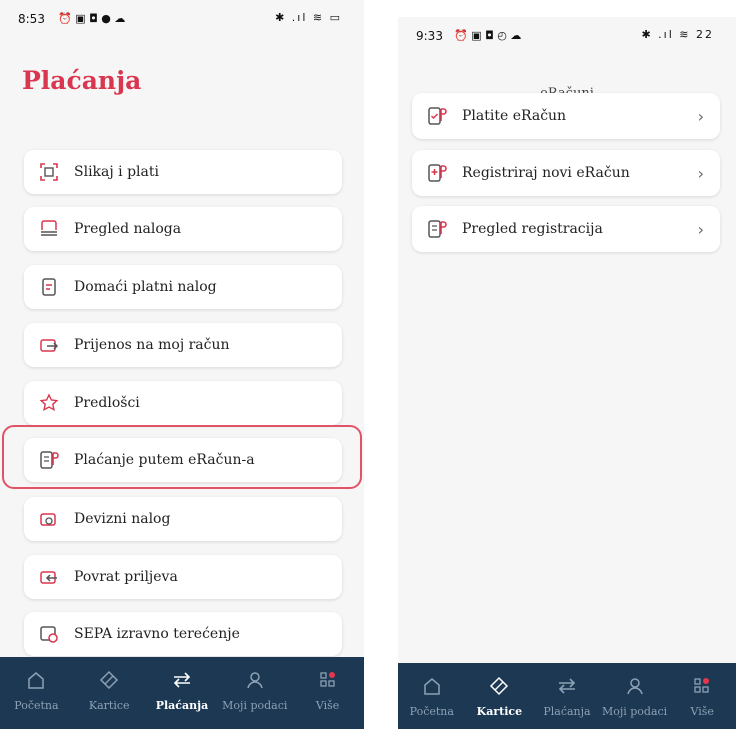 This screenshot has height=729, width=736. What do you see at coordinates (49, 403) in the screenshot?
I see `star-icon` at bounding box center [49, 403].